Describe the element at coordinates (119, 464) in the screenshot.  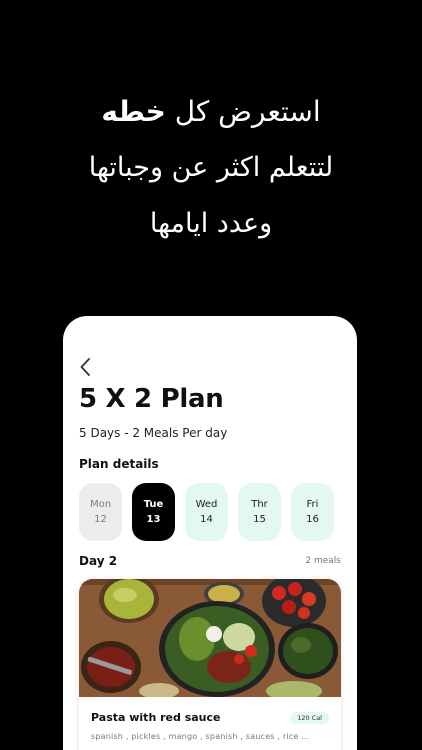
I see `plan-details-heading: Plan details` at that location.